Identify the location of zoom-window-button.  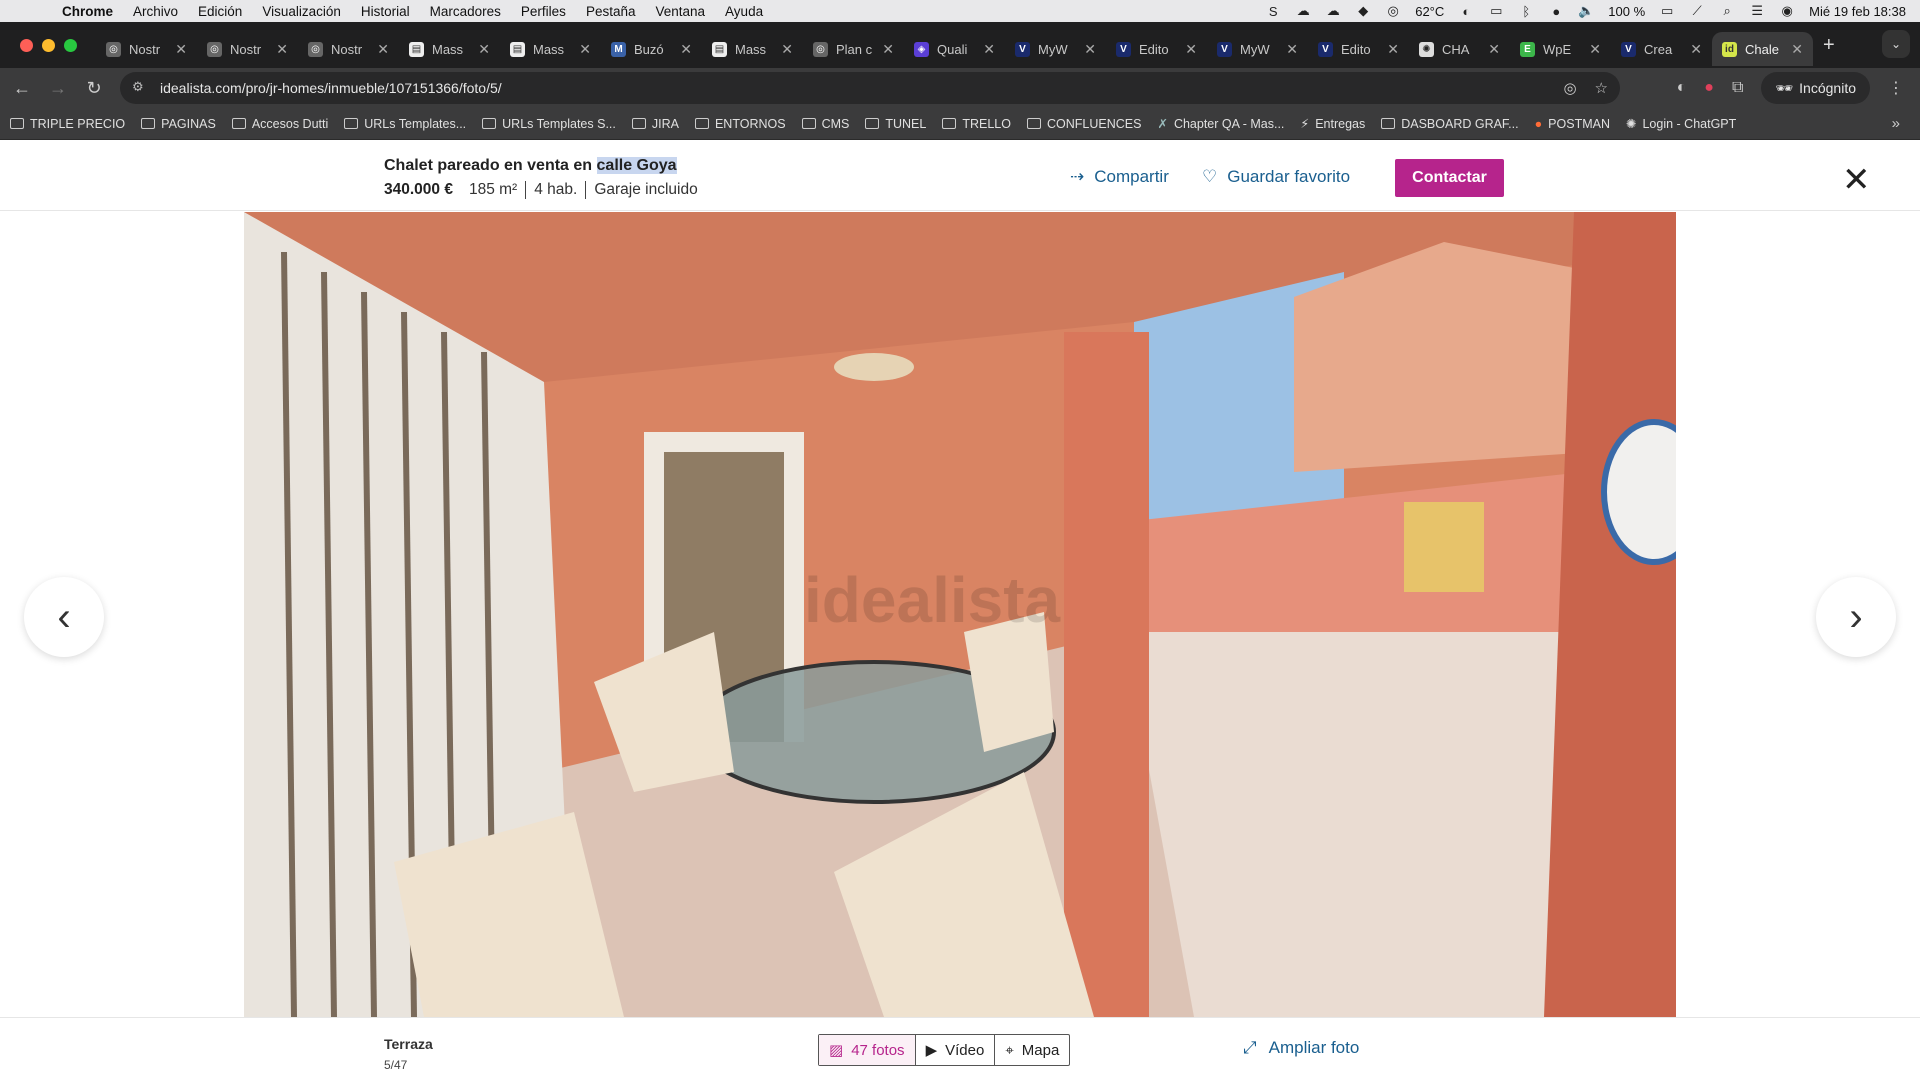
(70, 45).